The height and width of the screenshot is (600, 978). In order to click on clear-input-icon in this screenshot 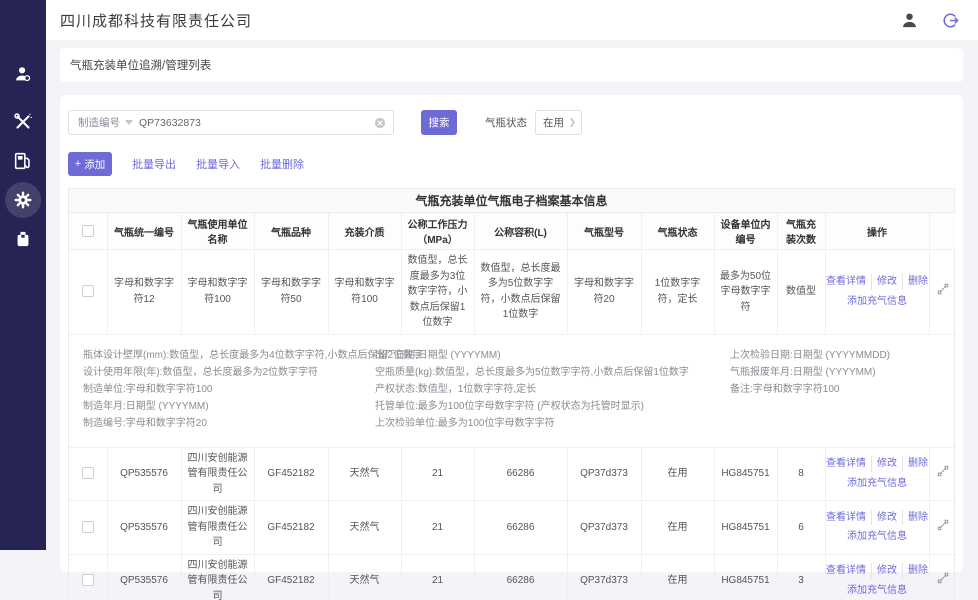, I will do `click(380, 123)`.